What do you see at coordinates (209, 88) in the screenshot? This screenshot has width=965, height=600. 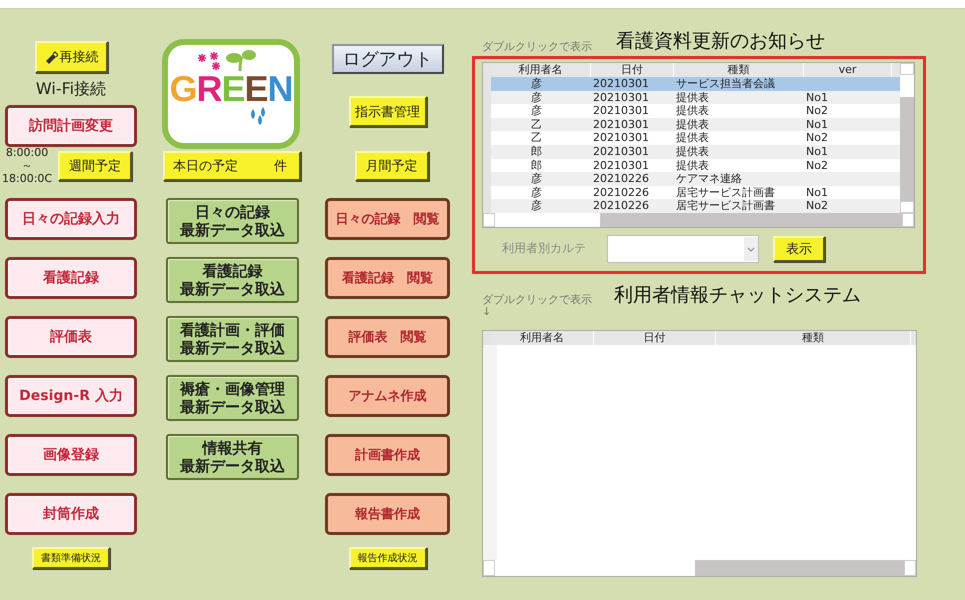 I see `logo-letter: R` at bounding box center [209, 88].